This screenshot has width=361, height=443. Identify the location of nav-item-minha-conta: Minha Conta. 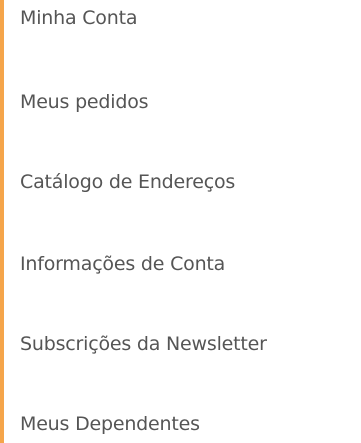
(78, 18).